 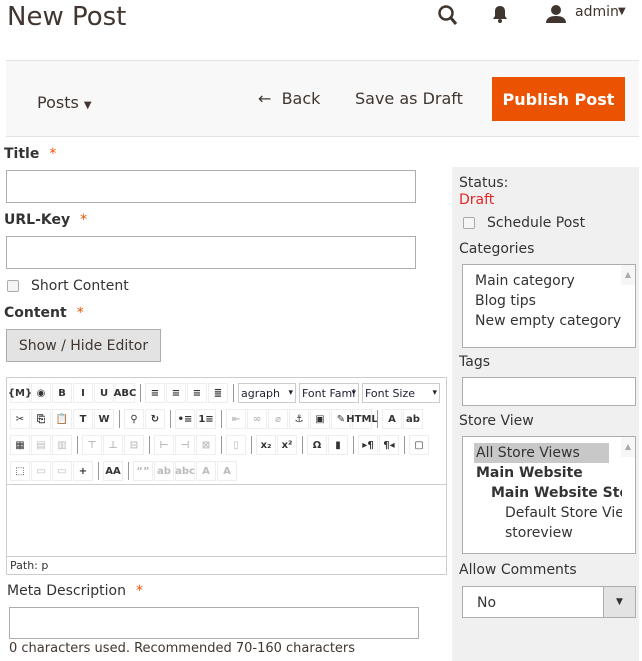 I want to click on tags-input, so click(x=549, y=391).